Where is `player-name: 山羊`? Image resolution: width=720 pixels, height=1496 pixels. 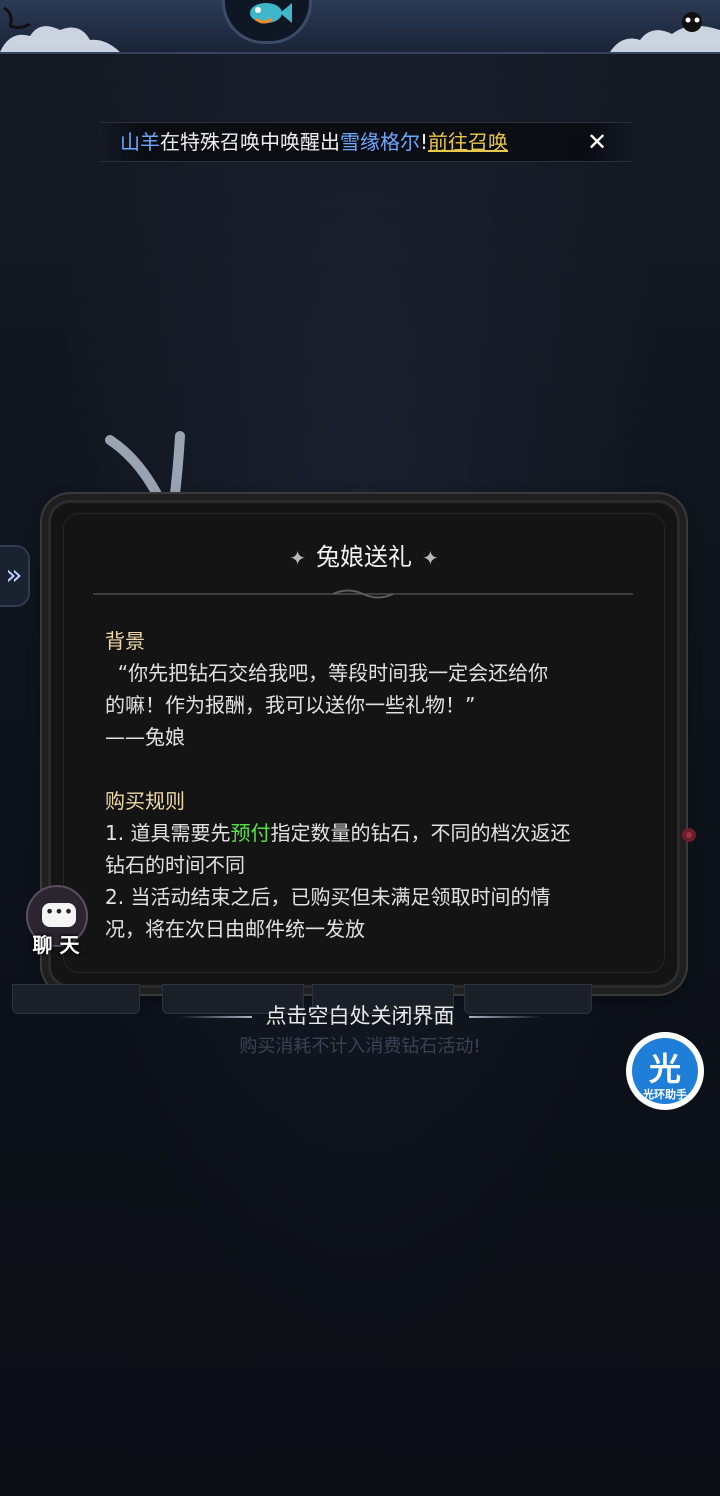 player-name: 山羊 is located at coordinates (140, 142).